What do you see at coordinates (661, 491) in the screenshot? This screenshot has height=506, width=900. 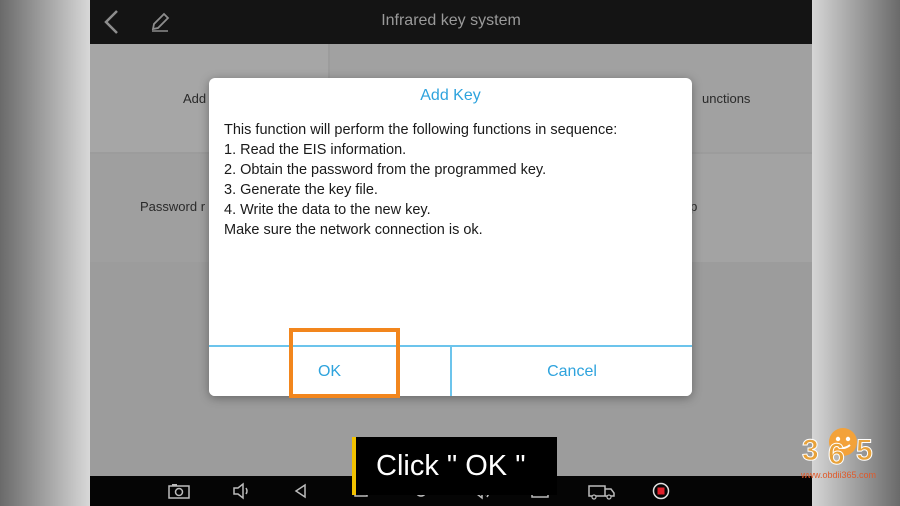 I see `record-icon` at bounding box center [661, 491].